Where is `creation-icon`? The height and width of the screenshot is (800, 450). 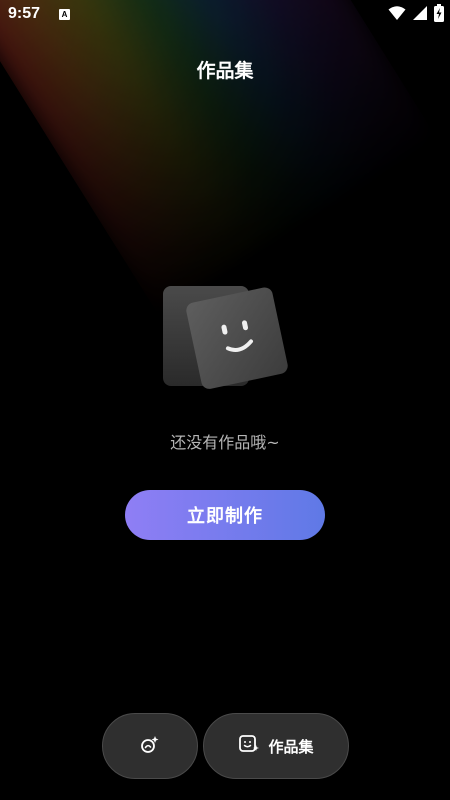
creation-icon is located at coordinates (150, 746).